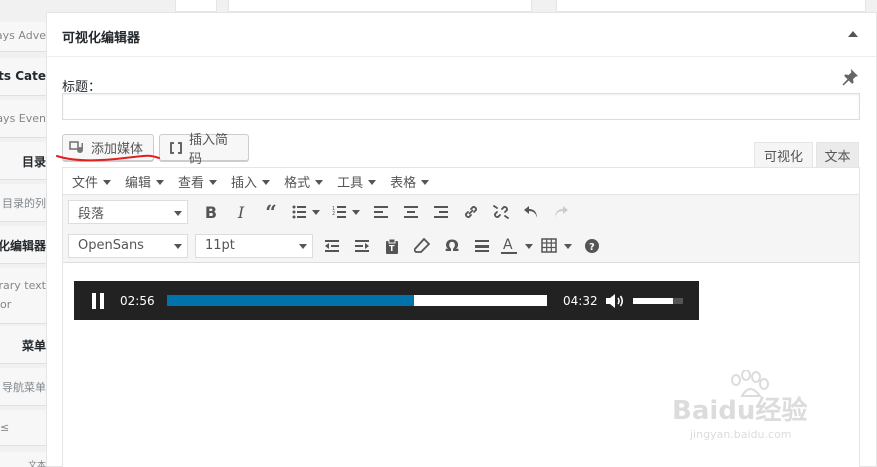 The width and height of the screenshot is (877, 467). I want to click on sidebar-item: nts Cate, so click(23, 77).